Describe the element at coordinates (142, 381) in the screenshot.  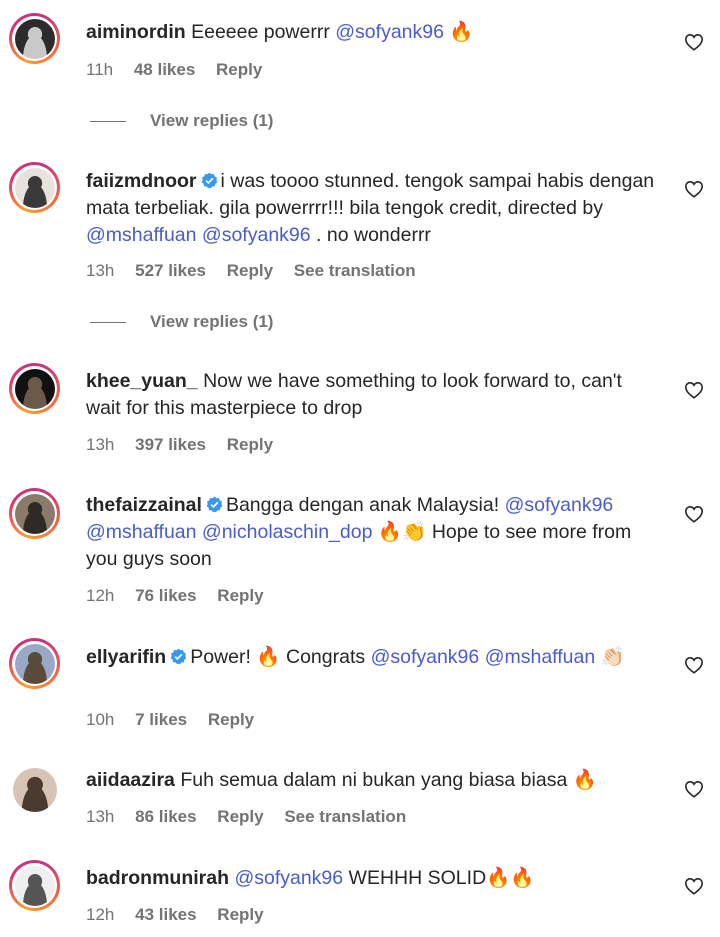
I see `comment-username: khee_yuan_` at that location.